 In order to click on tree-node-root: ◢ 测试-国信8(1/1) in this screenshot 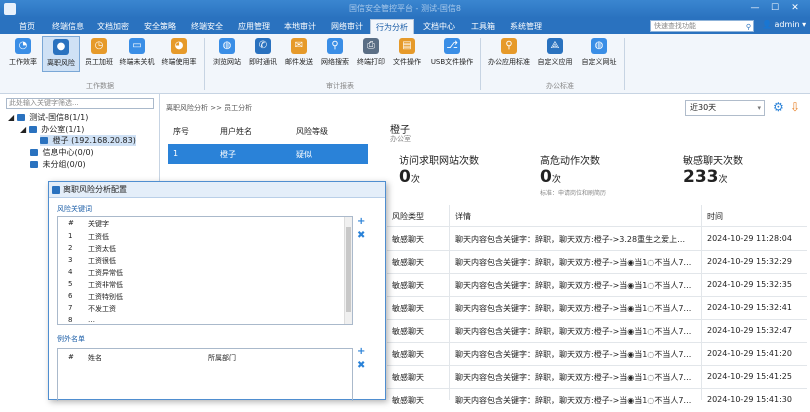, I will do `click(48, 117)`.